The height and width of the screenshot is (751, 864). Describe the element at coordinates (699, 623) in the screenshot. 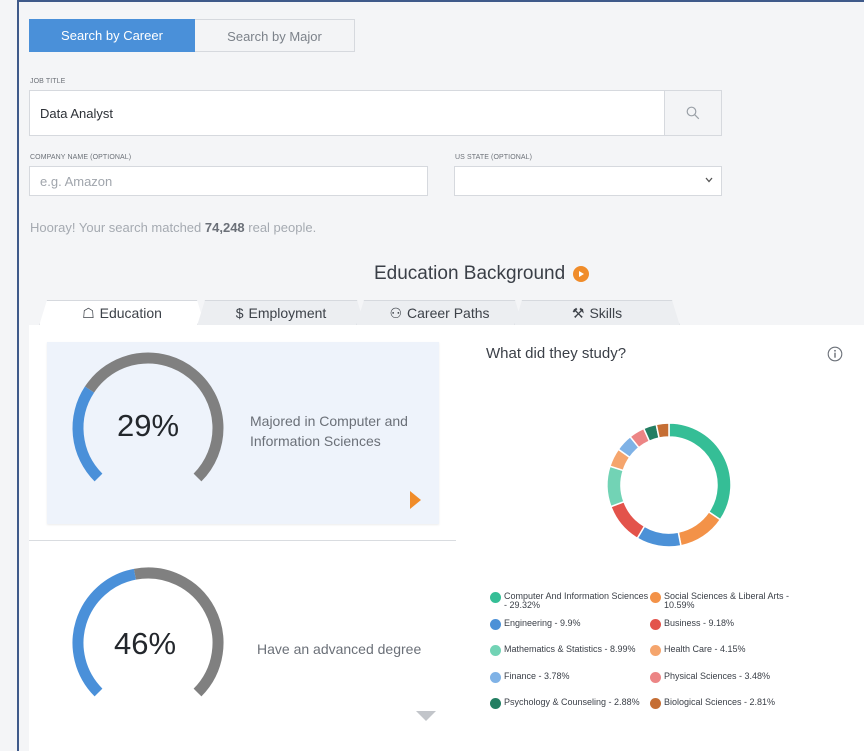

I see `legend-label: Business - 9.18%` at that location.